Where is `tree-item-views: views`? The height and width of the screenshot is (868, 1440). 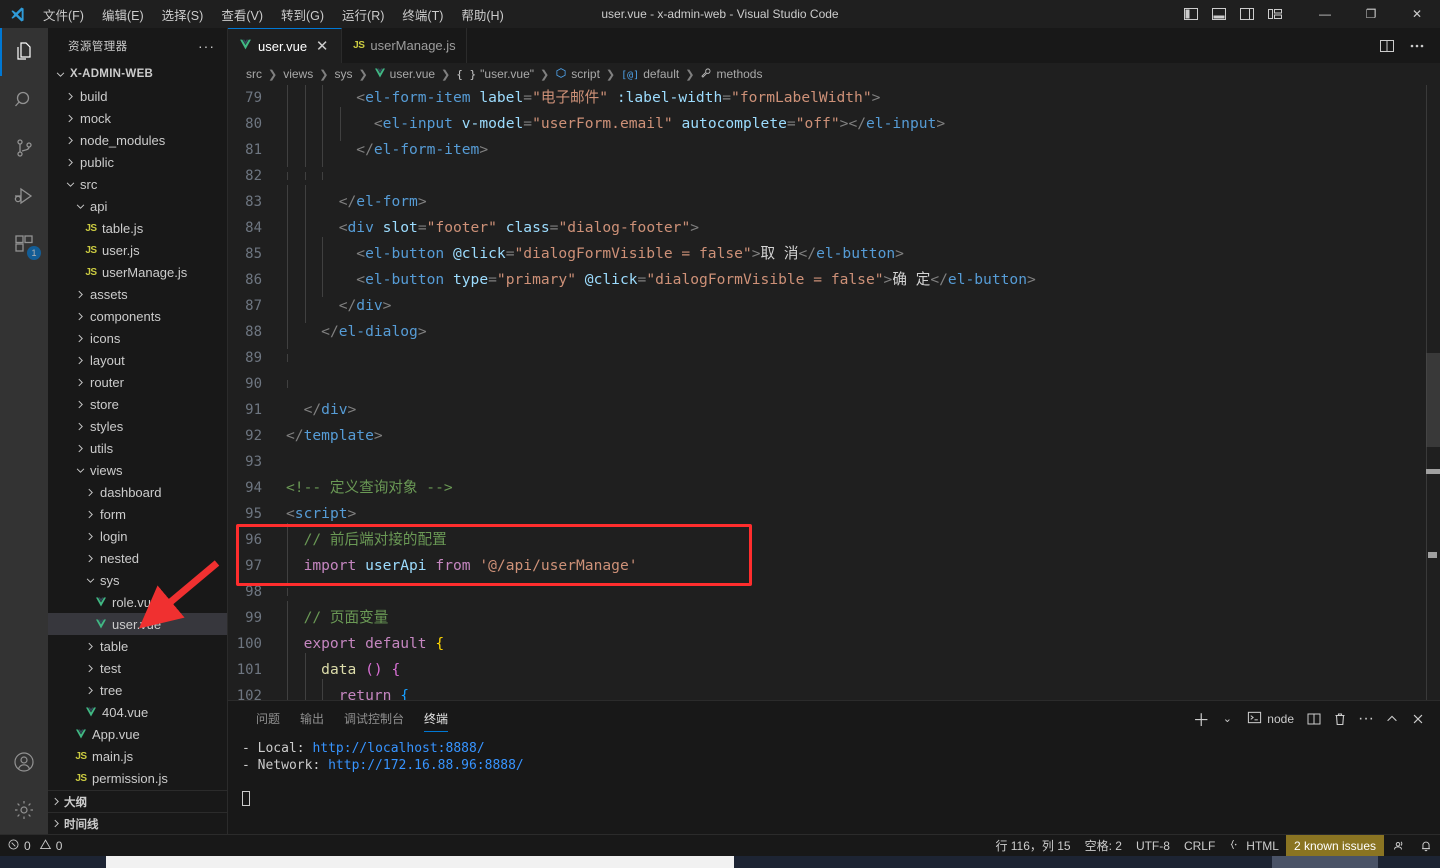 tree-item-views: views is located at coordinates (137, 470).